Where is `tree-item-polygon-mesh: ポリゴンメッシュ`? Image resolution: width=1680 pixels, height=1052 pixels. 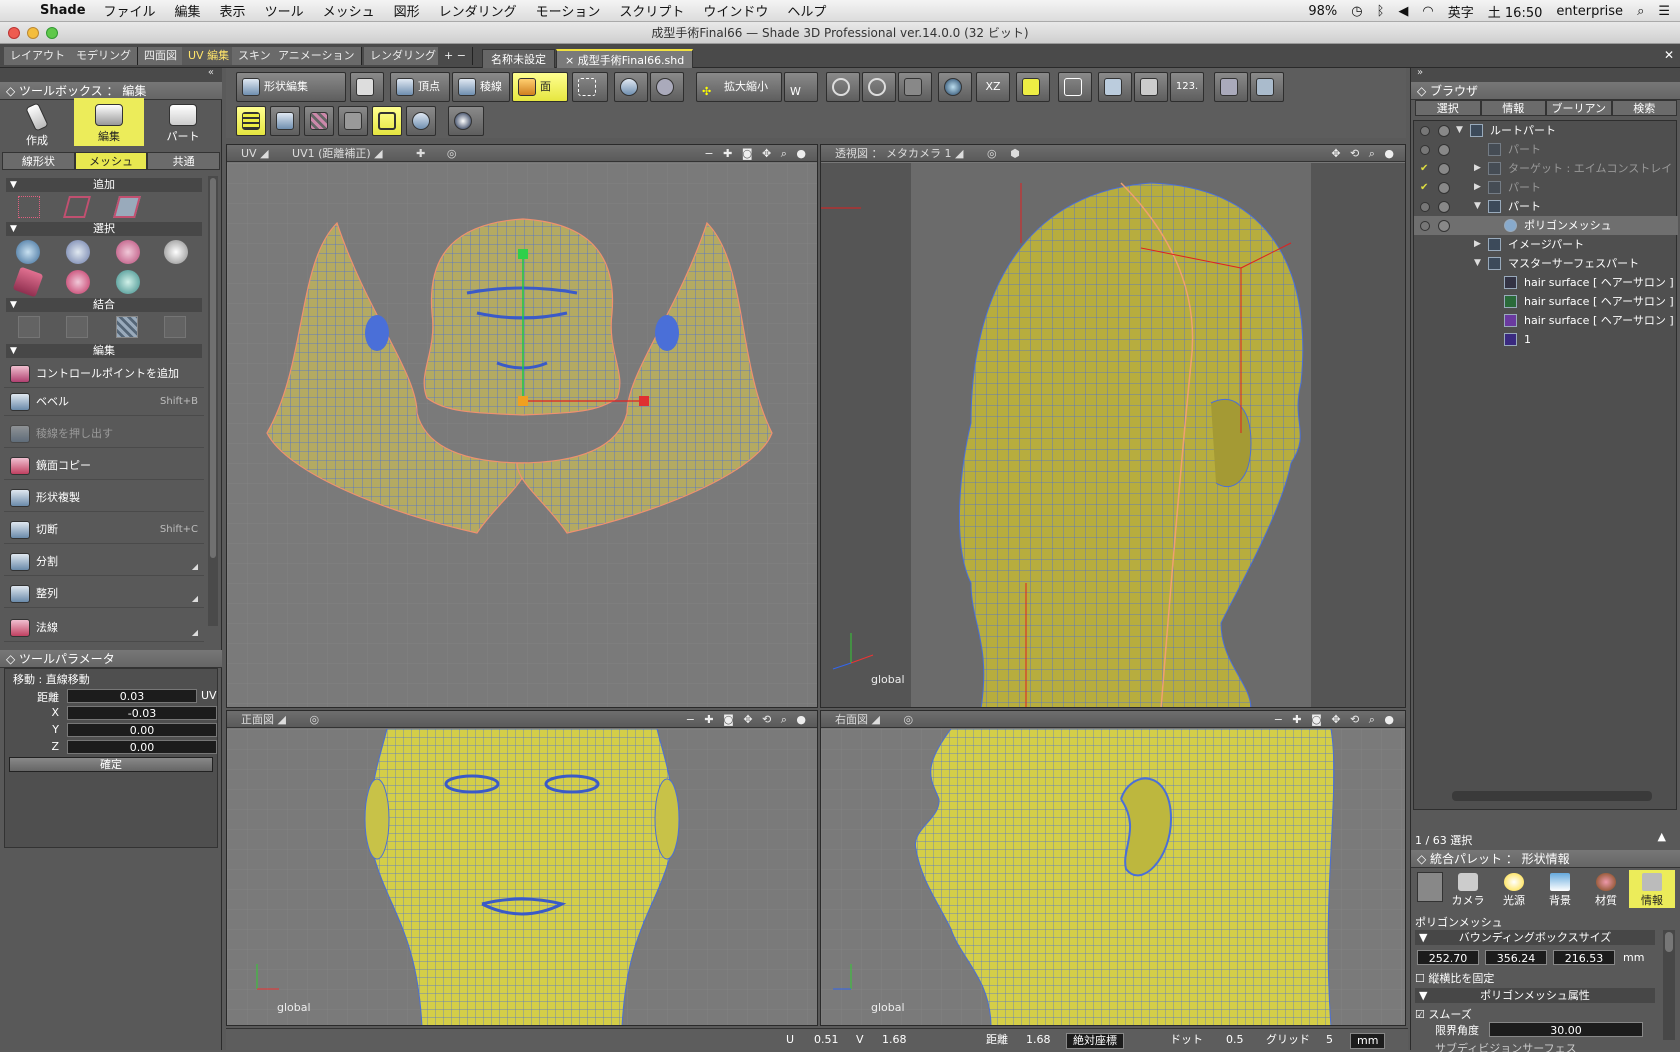 tree-item-polygon-mesh: ポリゴンメッシュ is located at coordinates (1546, 225).